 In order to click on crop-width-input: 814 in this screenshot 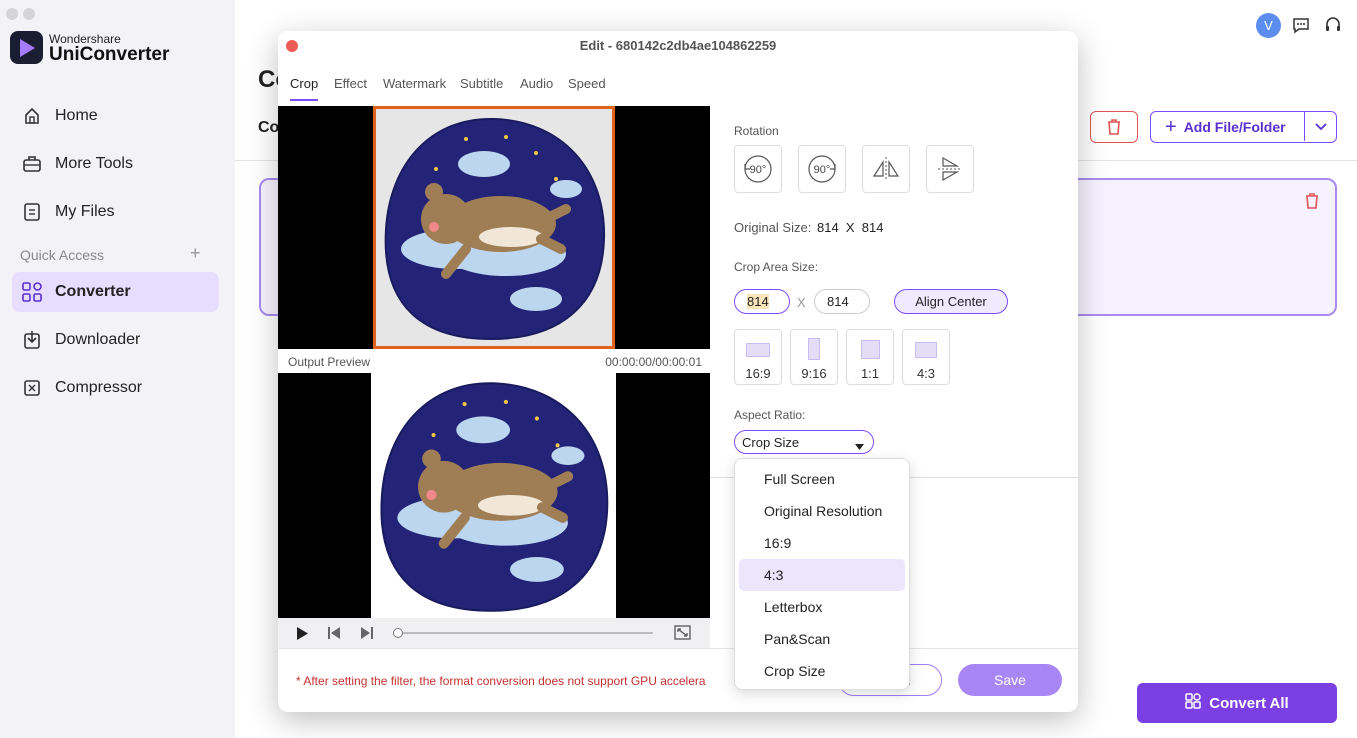, I will do `click(762, 301)`.